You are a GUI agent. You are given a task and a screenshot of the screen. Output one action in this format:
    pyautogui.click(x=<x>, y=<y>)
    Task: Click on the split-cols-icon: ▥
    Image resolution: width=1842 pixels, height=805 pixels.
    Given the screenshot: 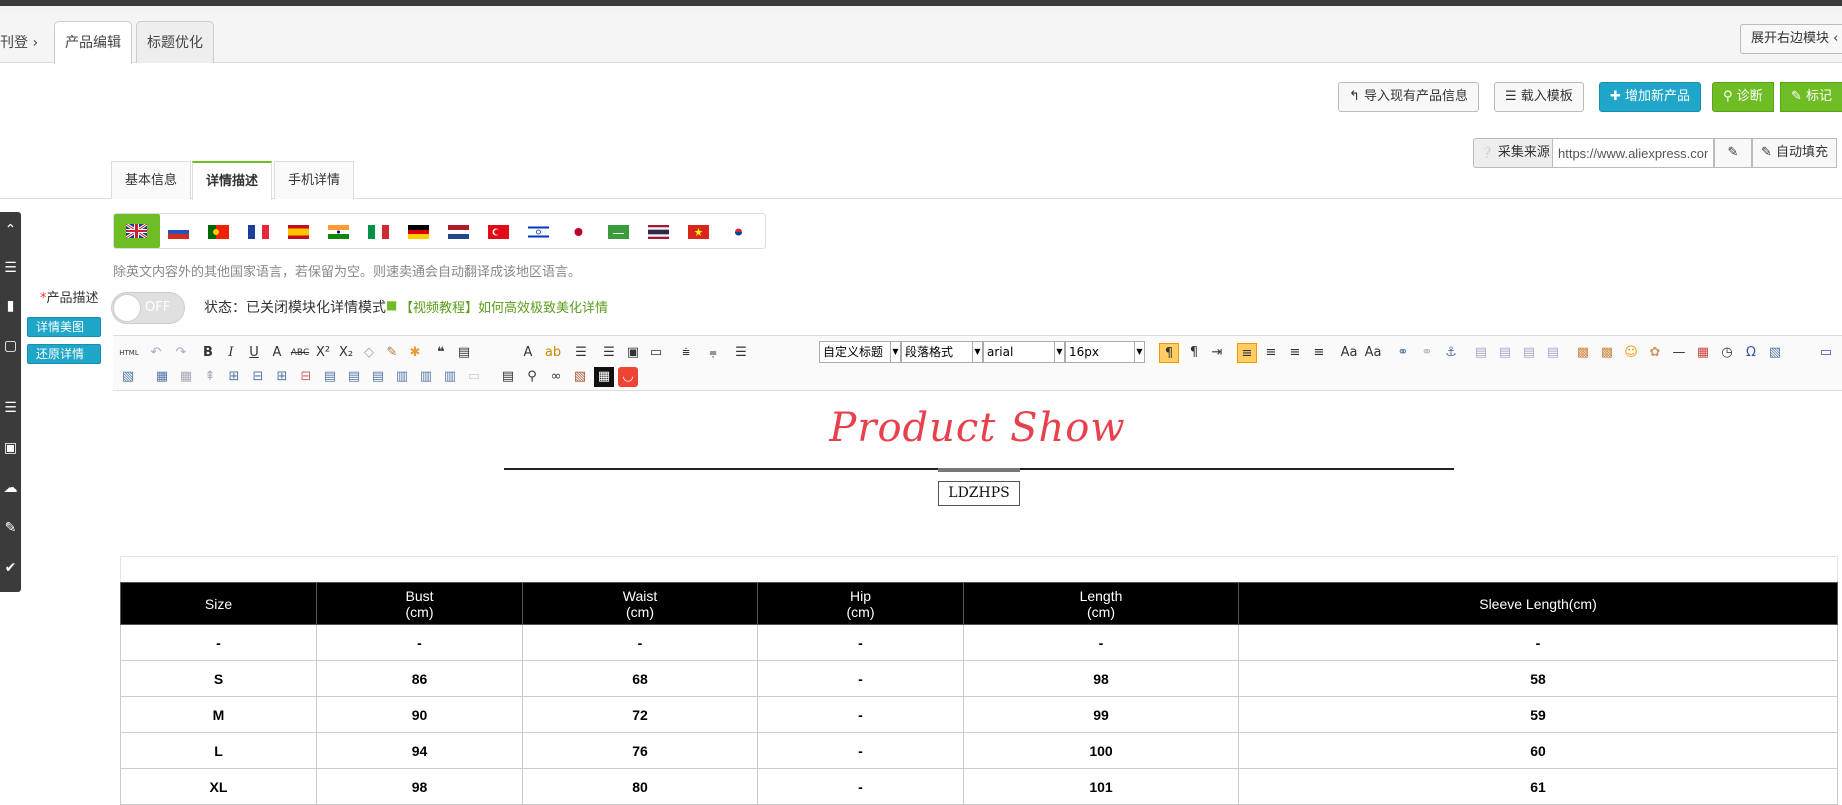 What is the action you would take?
    pyautogui.click(x=450, y=377)
    